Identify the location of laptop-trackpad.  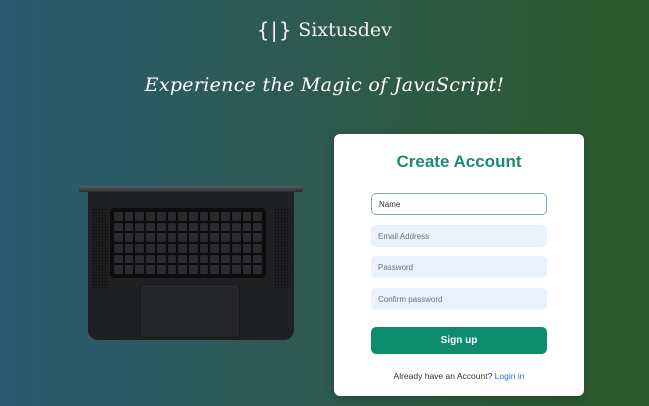
(190, 311).